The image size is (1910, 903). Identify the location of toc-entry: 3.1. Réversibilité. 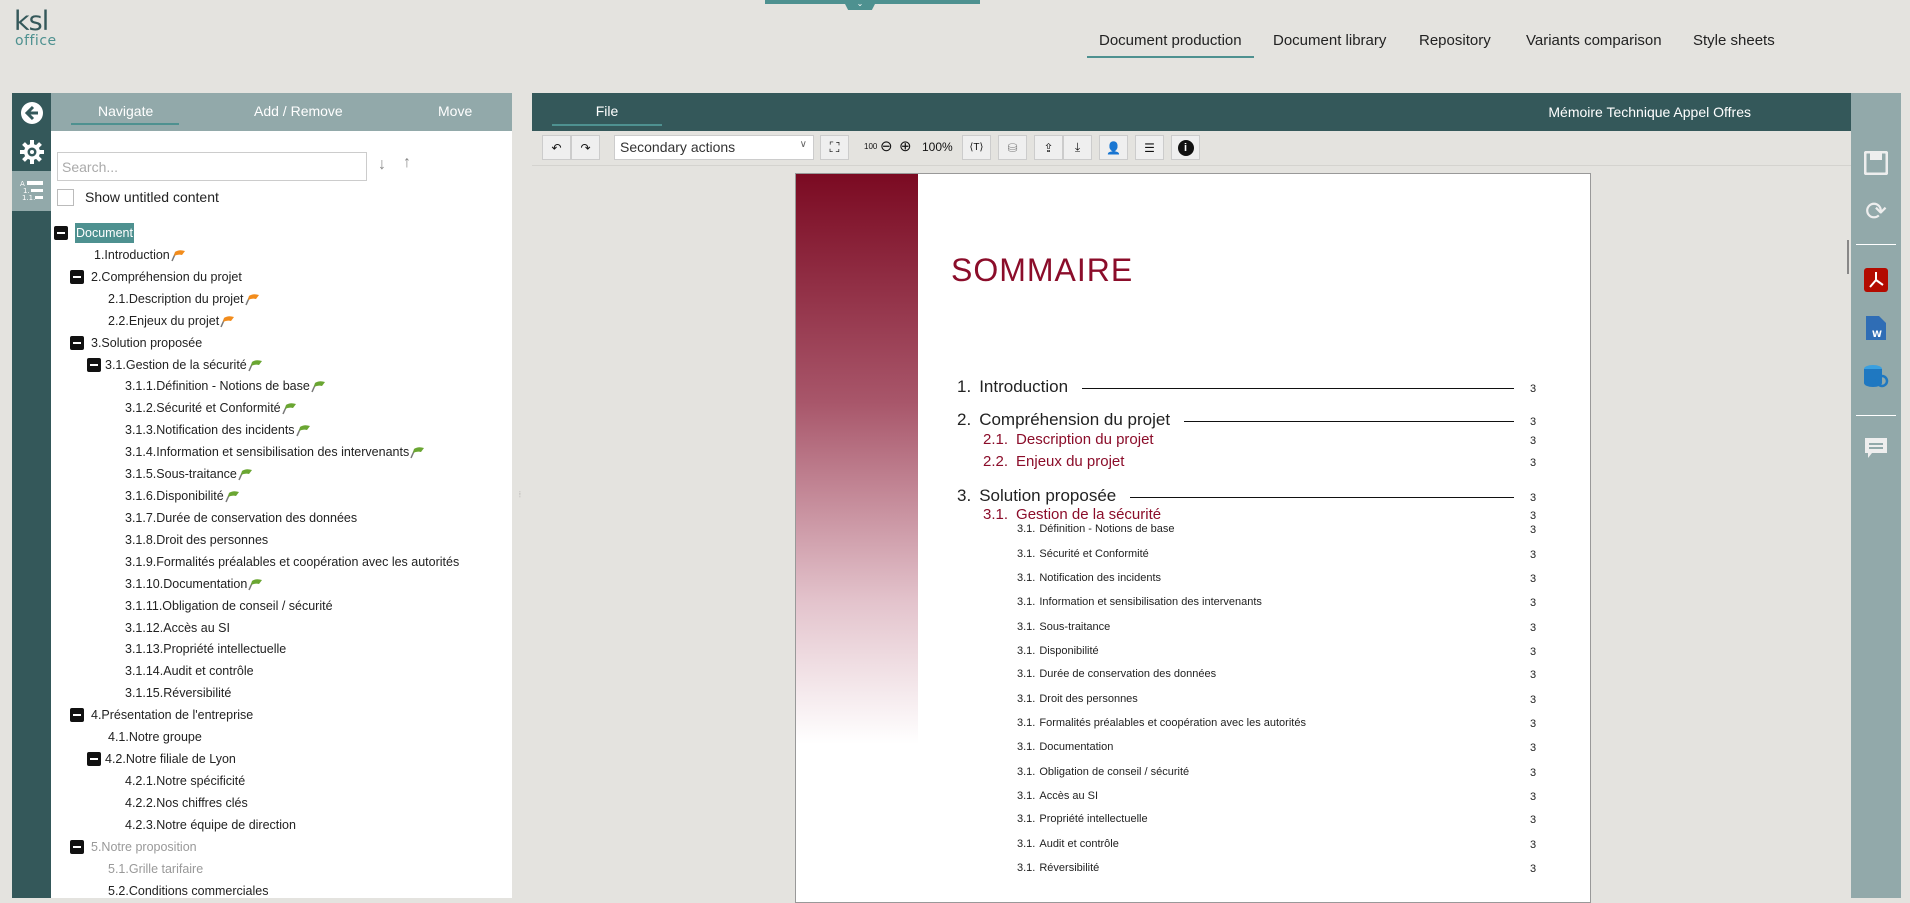
(1058, 868).